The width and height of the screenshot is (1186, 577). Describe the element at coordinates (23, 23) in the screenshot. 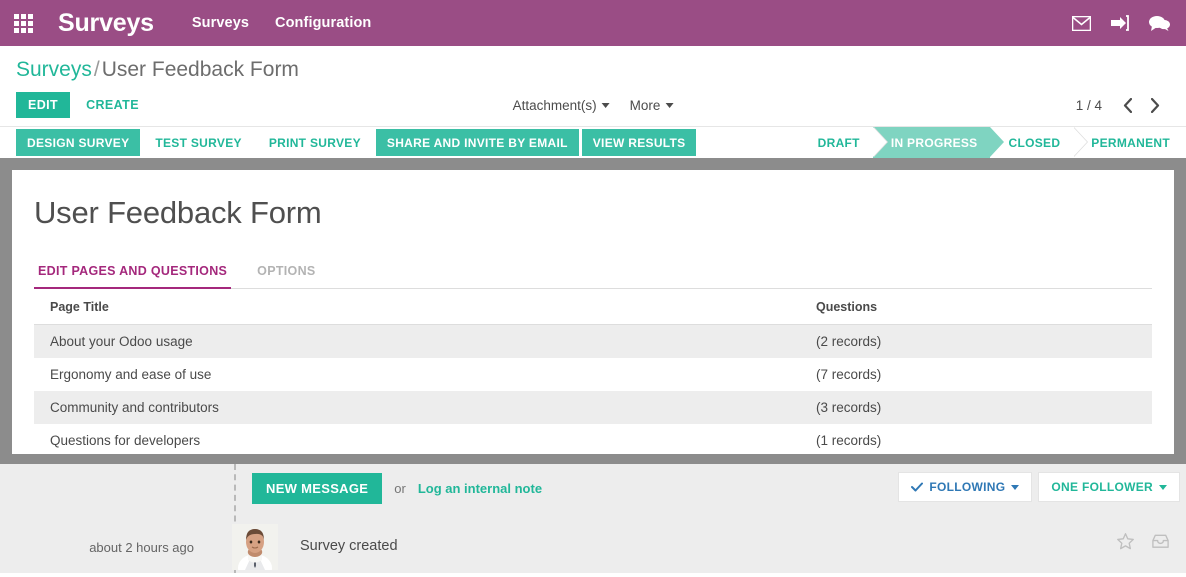

I see `apps-grid-icon` at that location.